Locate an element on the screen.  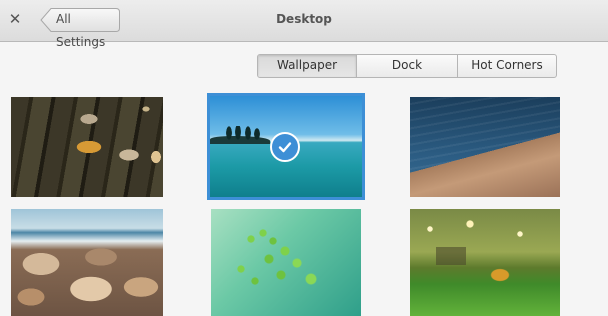
trees-shape is located at coordinates (244, 133).